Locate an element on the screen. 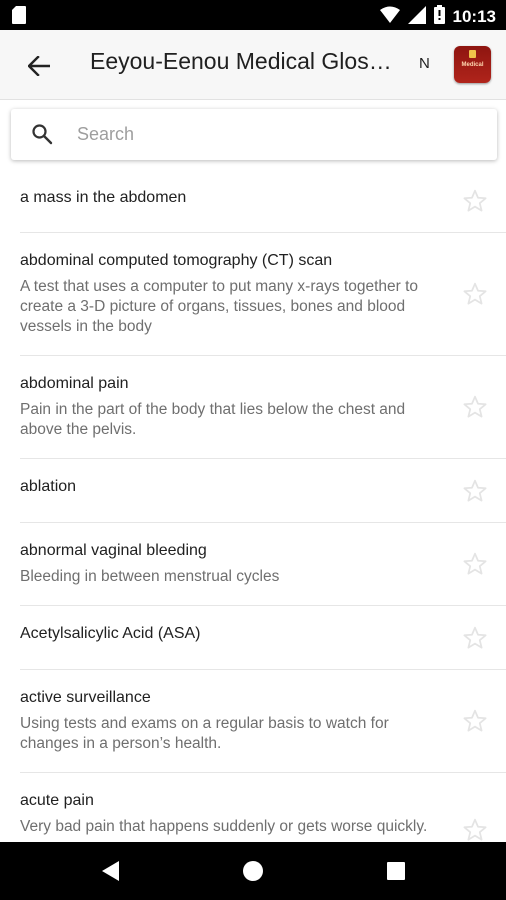 The image size is (506, 900). nav-recents-button is located at coordinates (396, 871).